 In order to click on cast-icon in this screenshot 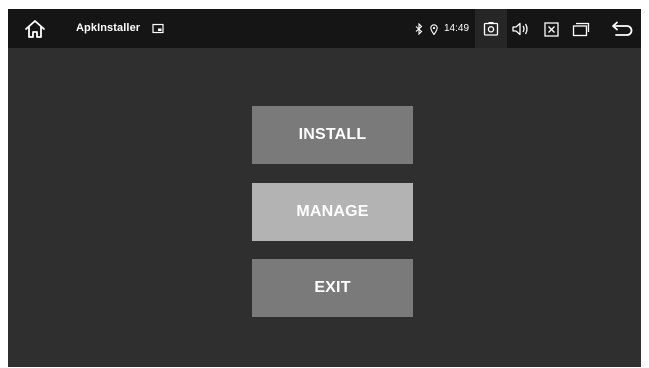, I will do `click(158, 29)`.